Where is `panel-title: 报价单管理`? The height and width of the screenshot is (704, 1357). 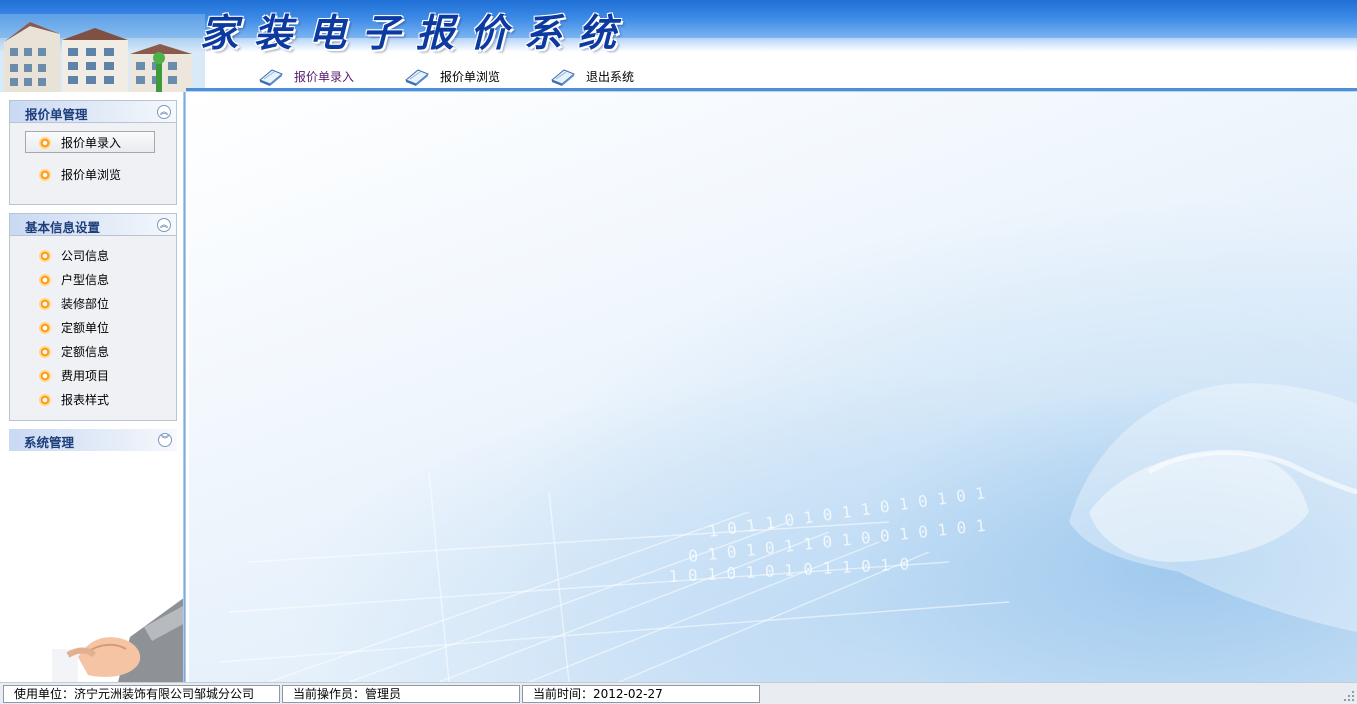
panel-title: 报价单管理 is located at coordinates (56, 114).